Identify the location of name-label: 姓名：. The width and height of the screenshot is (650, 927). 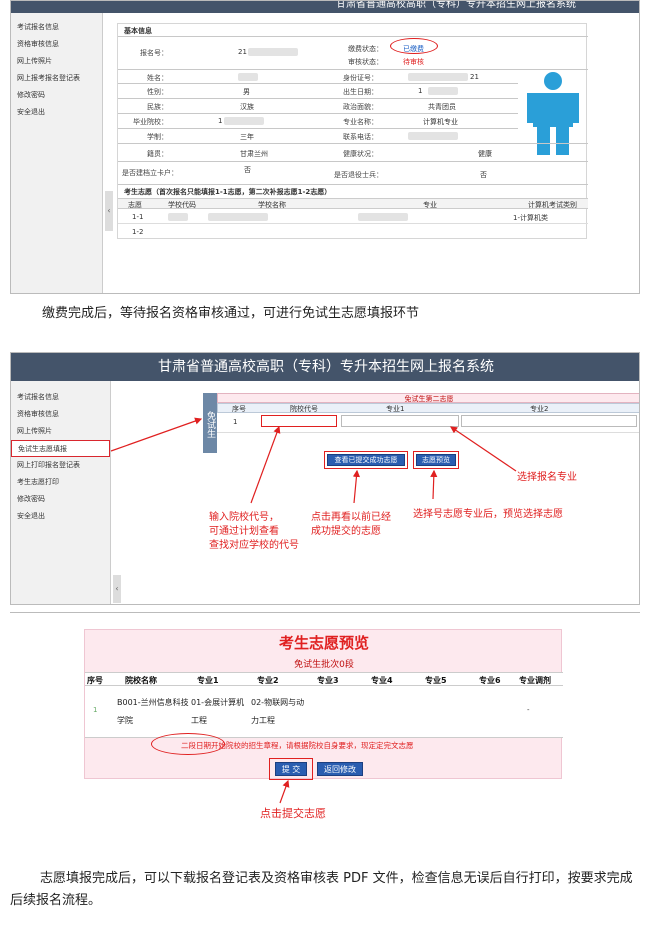
(157, 78).